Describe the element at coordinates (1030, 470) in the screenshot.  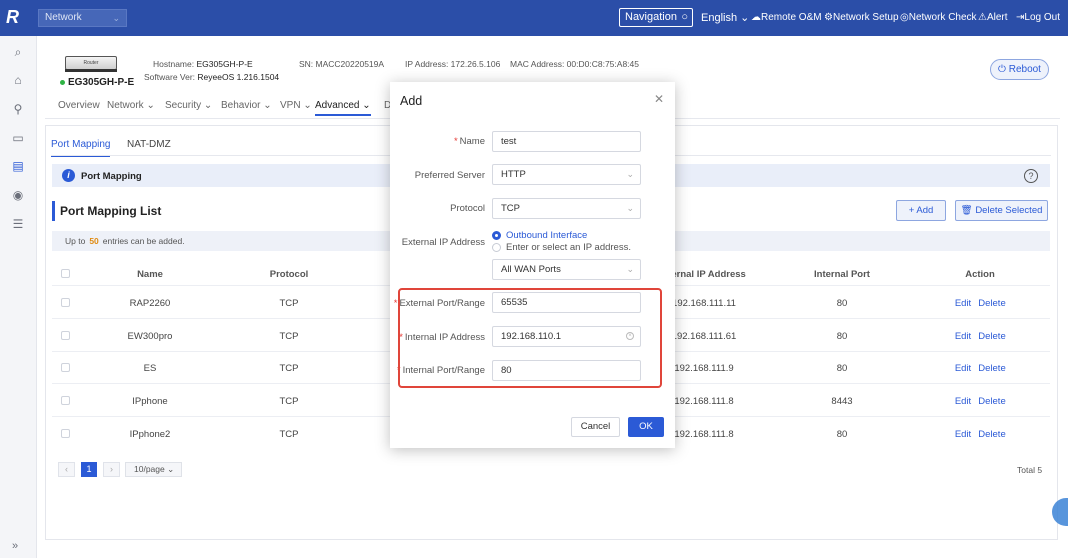
I see `total-count: Total 5` at that location.